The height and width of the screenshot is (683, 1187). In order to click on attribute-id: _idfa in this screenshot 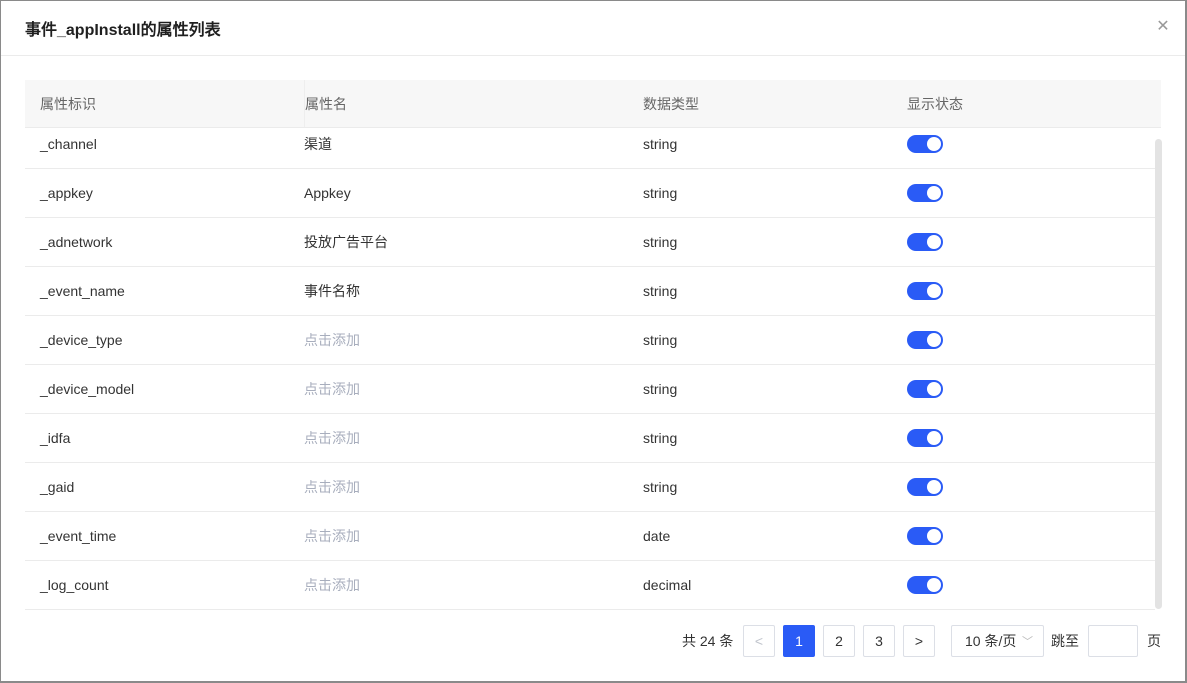, I will do `click(55, 438)`.